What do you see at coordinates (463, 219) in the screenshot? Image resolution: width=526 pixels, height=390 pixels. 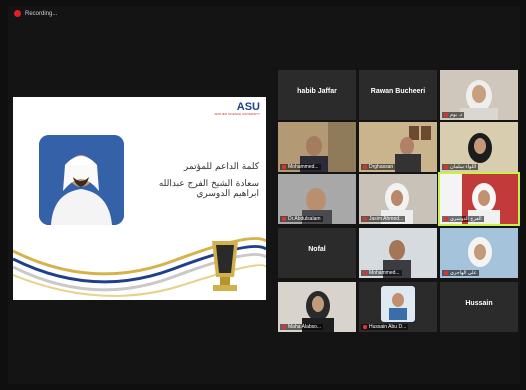 I see `participant-label: الفرج الدوسري` at bounding box center [463, 219].